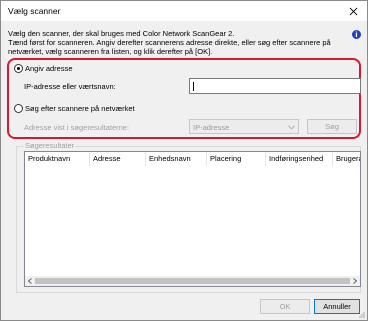  I want to click on ip-field-label: IP-adresse eller værtsnavn:, so click(70, 86).